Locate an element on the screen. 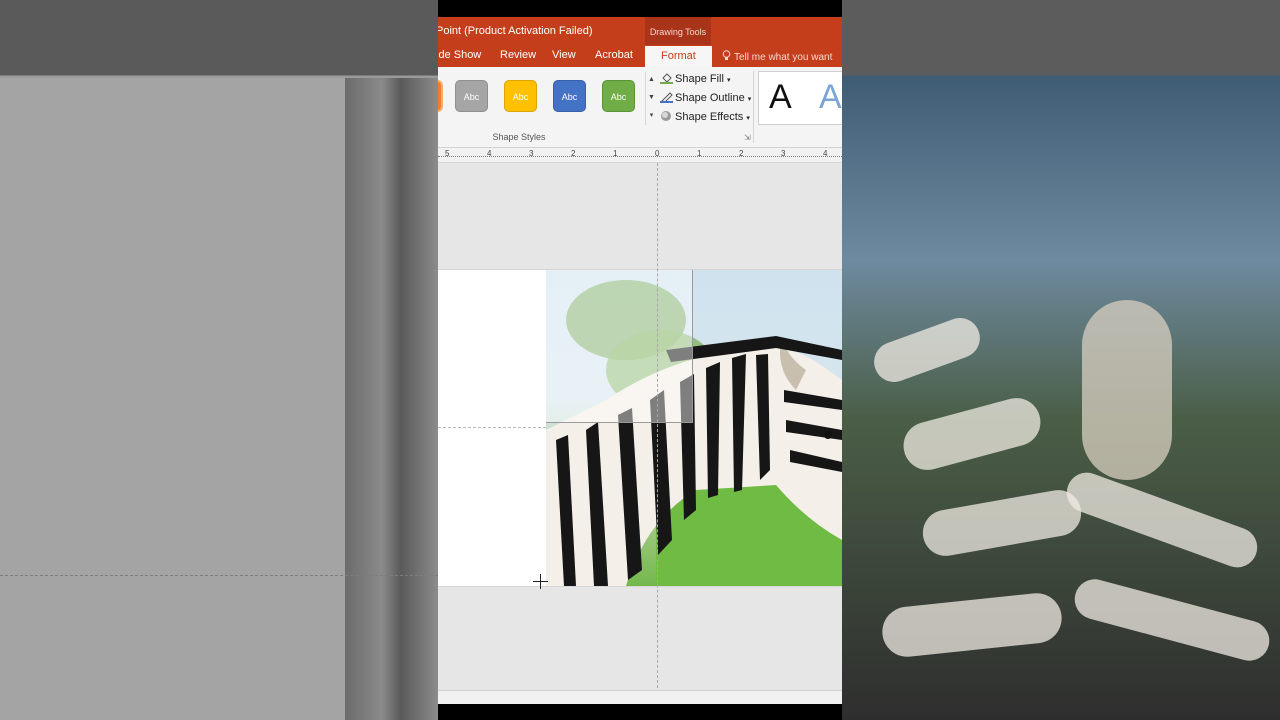  crosshair-cursor-icon is located at coordinates (540, 581).